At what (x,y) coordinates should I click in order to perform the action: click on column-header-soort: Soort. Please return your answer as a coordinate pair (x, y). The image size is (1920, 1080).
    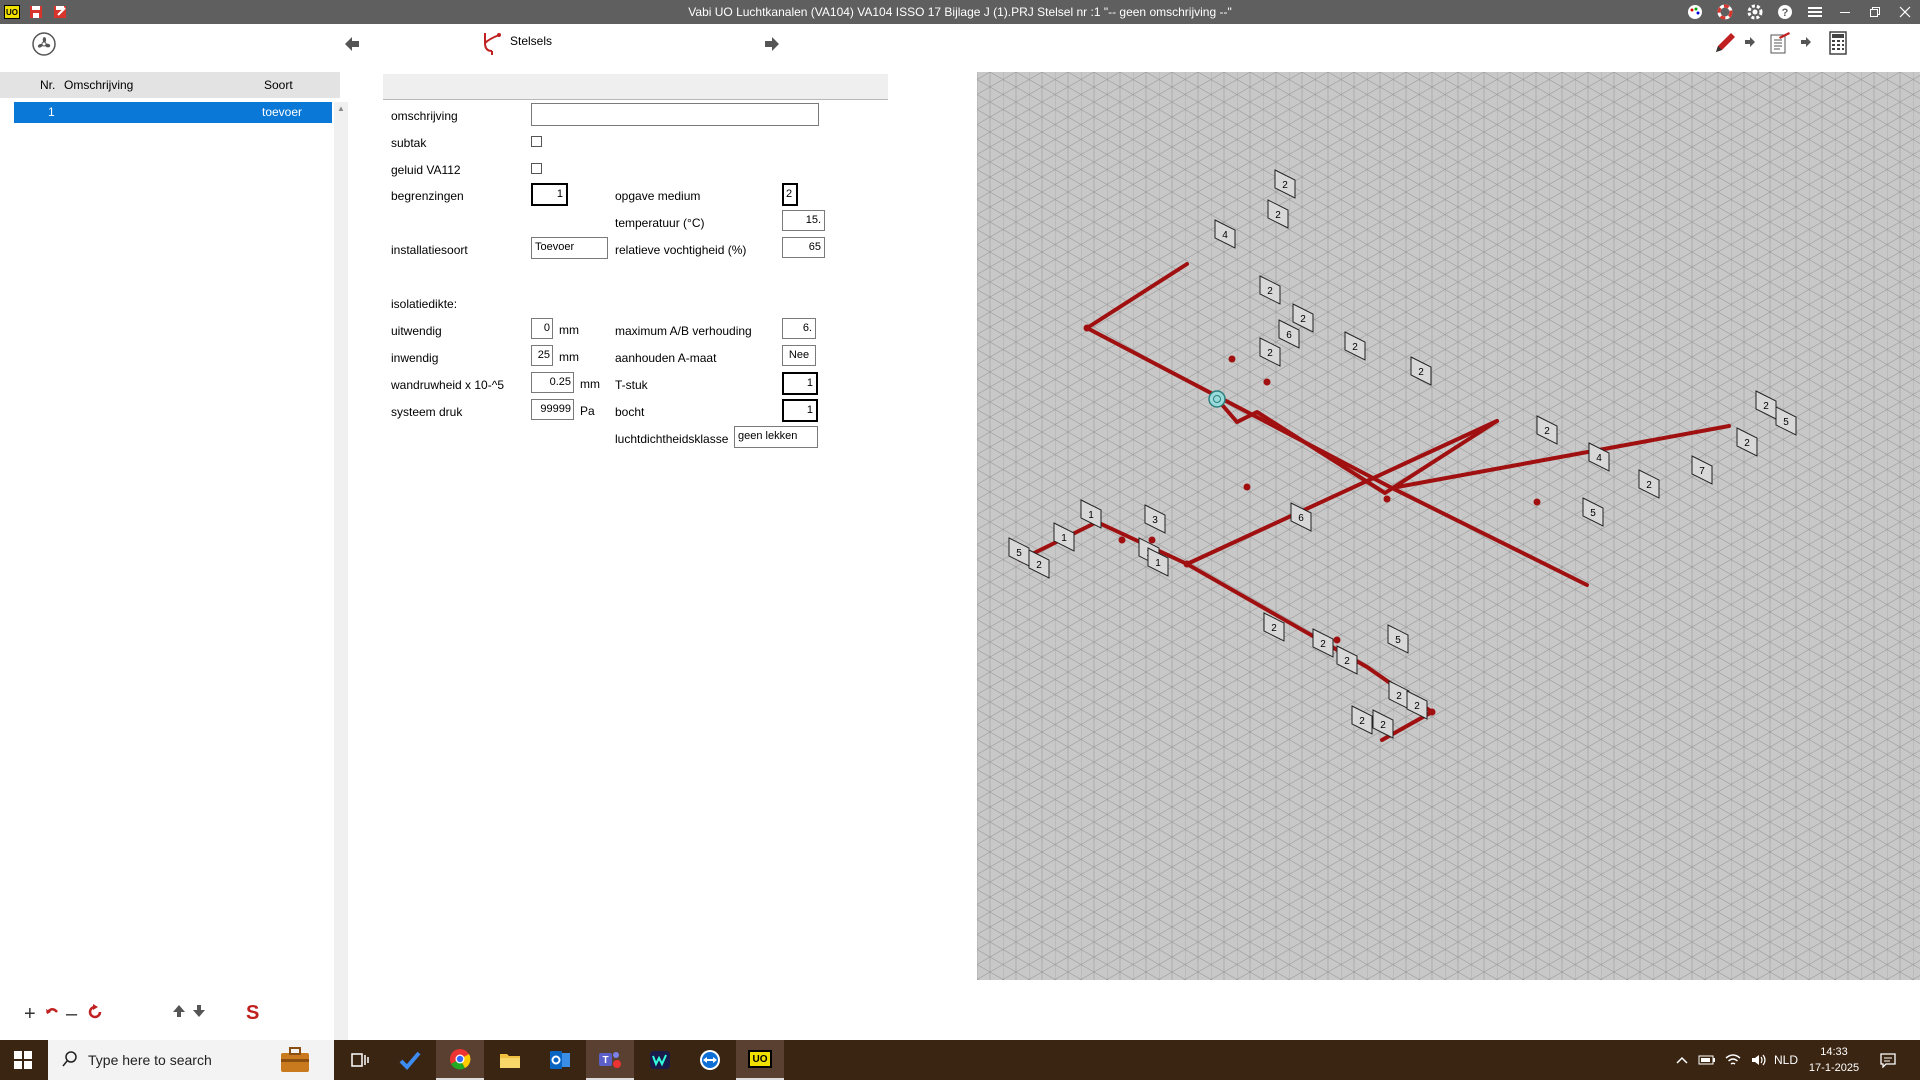
    Looking at the image, I should click on (278, 85).